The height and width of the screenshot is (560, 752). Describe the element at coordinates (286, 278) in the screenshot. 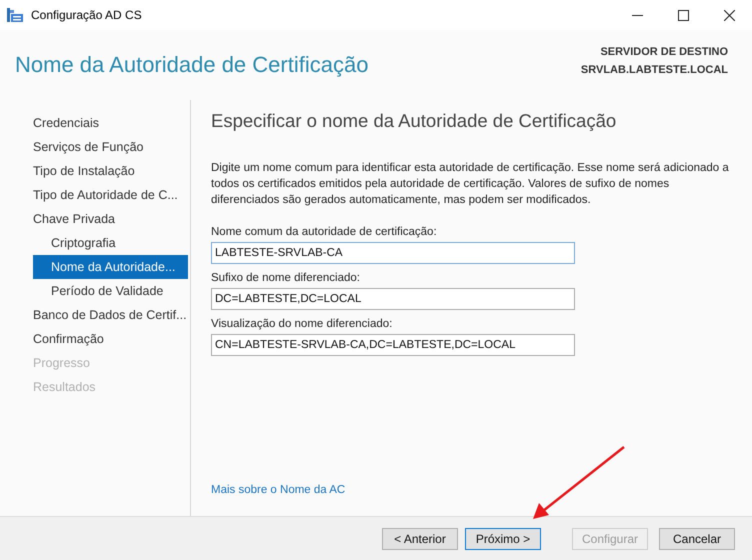

I see `field-label: Sufixo de nome diferenciado:` at that location.